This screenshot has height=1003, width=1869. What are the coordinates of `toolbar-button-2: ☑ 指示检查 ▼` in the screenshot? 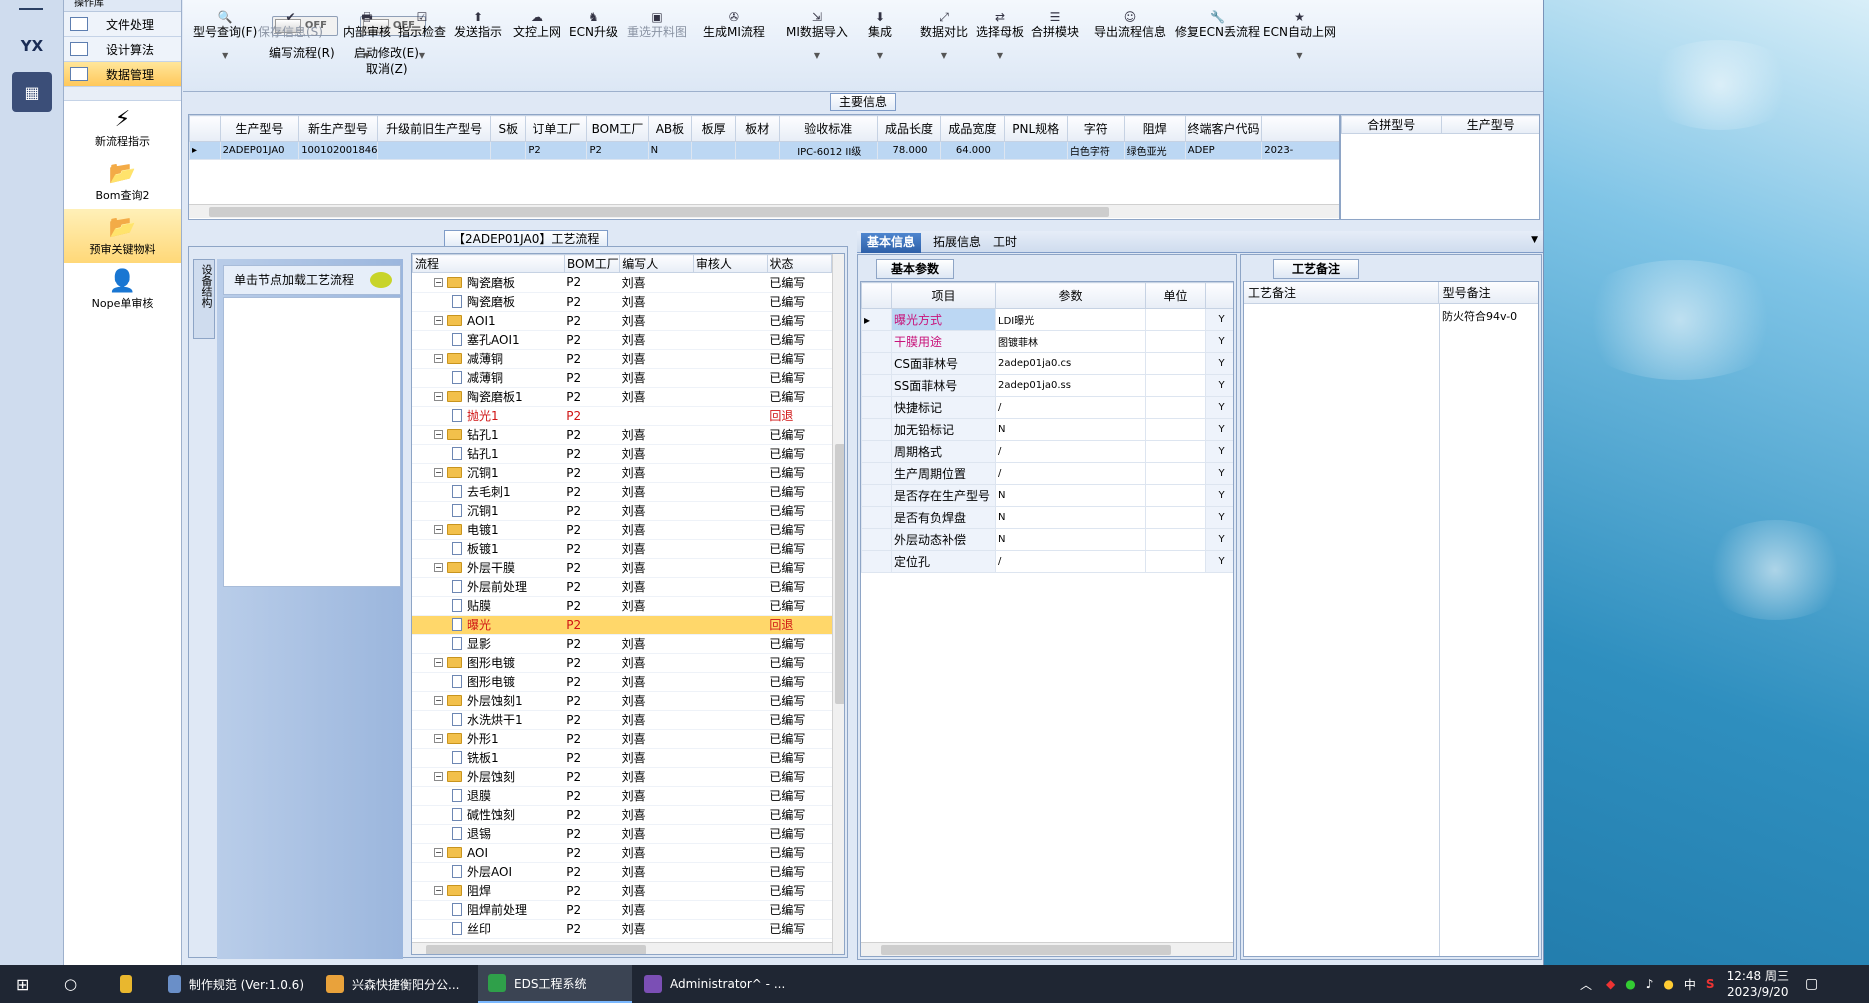 It's located at (422, 37).